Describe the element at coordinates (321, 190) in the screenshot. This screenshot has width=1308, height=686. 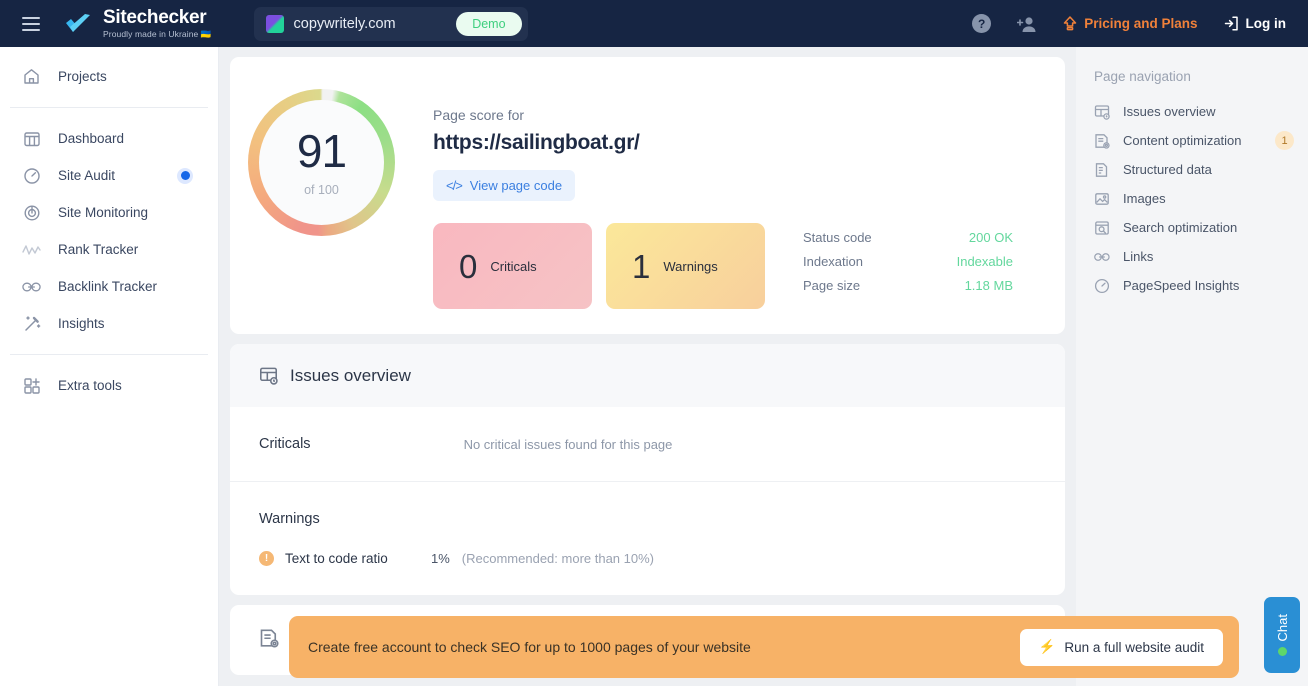
I see `score-of-label: of 100` at that location.